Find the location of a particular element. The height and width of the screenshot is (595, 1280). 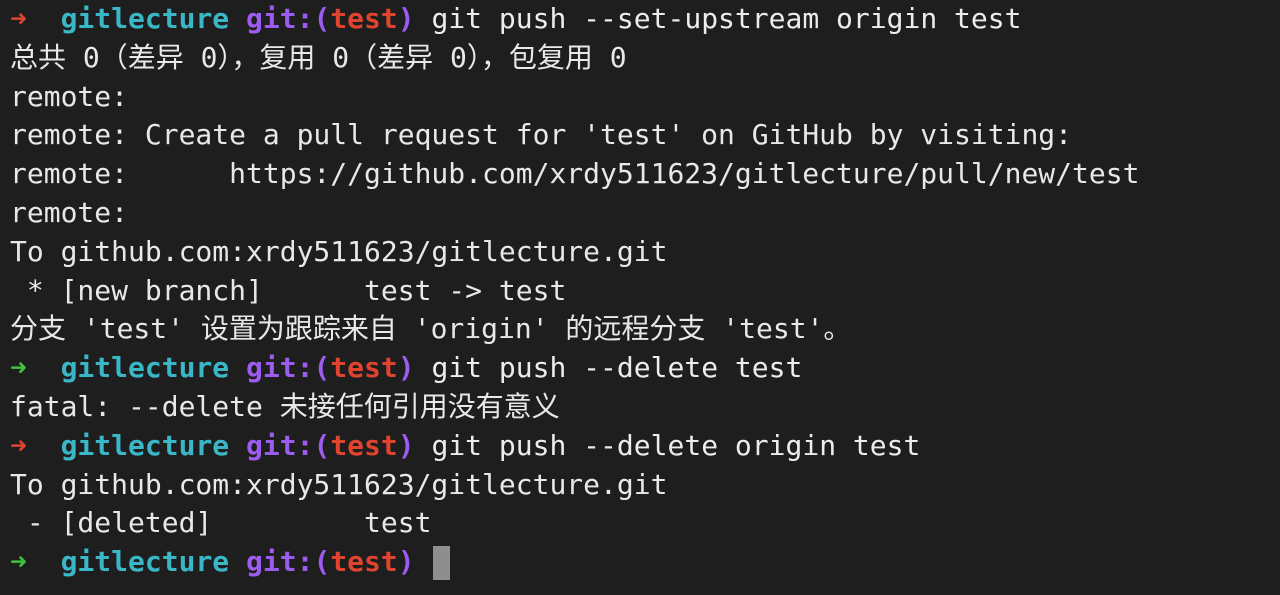

output-line: 分支 'test' 设置为跟踪来自 'origin' 的远程分支 'test'。 is located at coordinates (645, 329).